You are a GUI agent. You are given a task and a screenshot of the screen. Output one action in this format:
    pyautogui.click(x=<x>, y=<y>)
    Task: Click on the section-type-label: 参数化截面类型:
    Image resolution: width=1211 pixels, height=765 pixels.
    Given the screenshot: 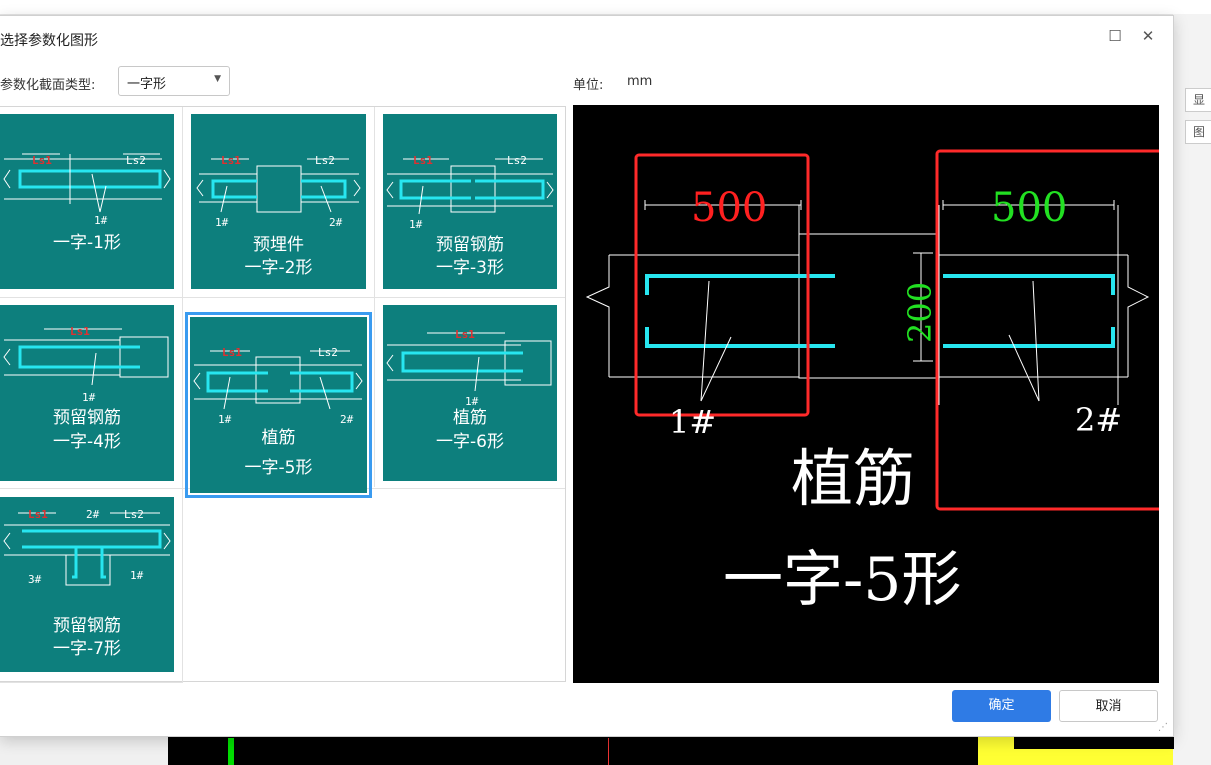 What is the action you would take?
    pyautogui.click(x=48, y=85)
    